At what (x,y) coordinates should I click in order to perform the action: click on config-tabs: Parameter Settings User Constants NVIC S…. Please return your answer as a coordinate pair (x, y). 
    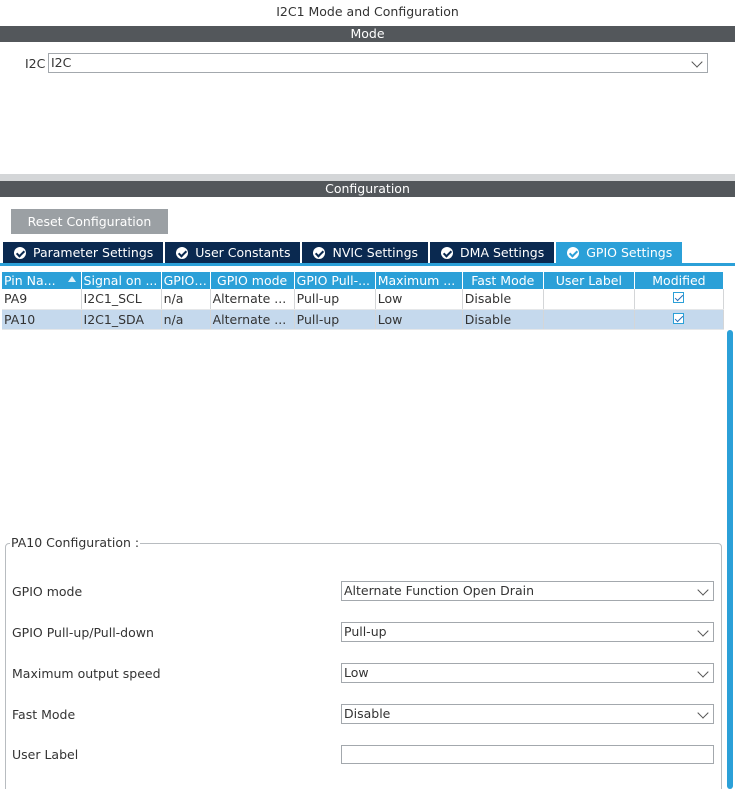
    Looking at the image, I should click on (343, 252).